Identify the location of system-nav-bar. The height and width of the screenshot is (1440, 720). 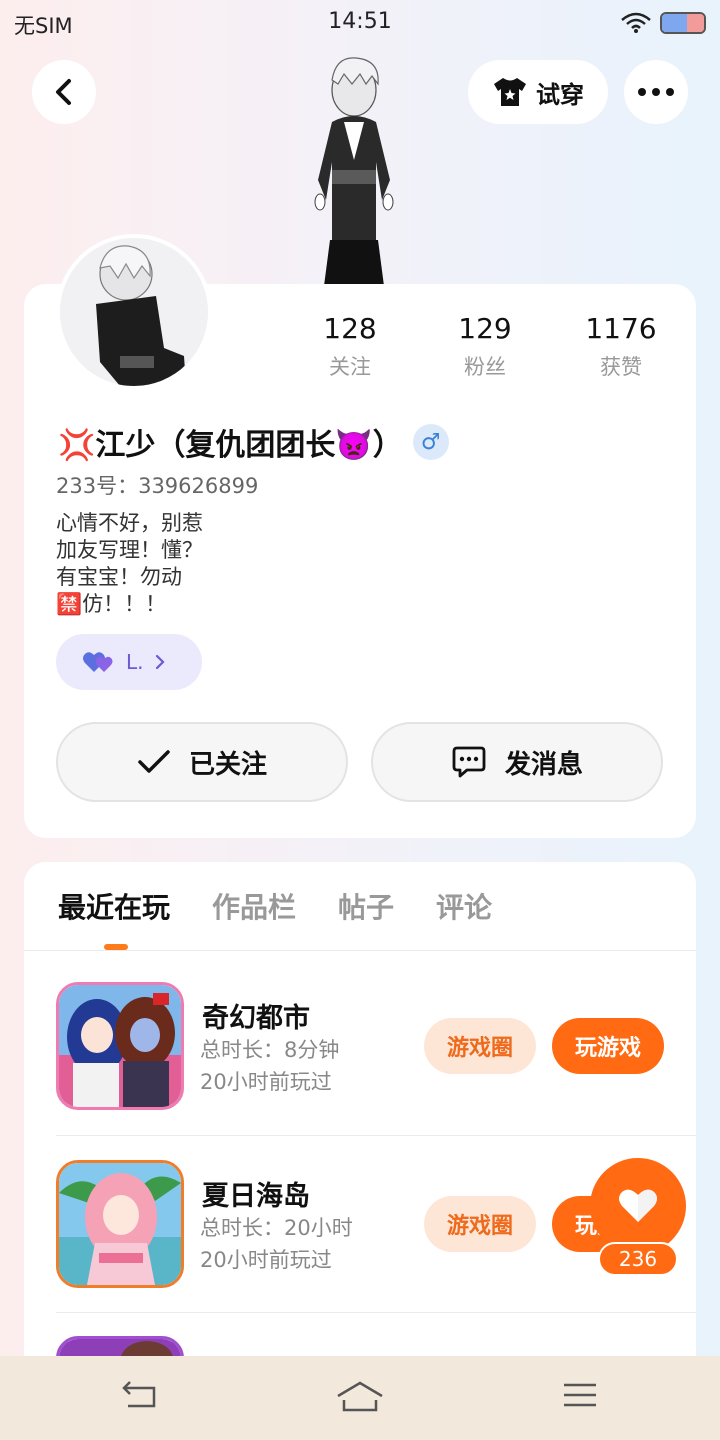
(360, 1398).